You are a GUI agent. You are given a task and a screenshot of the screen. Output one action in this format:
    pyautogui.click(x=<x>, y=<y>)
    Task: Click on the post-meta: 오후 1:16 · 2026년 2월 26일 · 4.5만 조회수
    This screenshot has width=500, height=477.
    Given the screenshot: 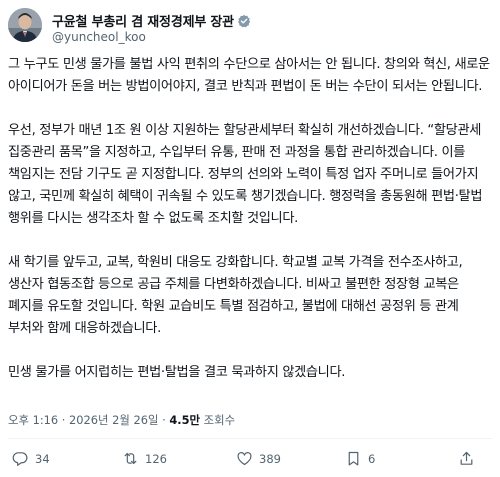 What is the action you would take?
    pyautogui.click(x=121, y=420)
    